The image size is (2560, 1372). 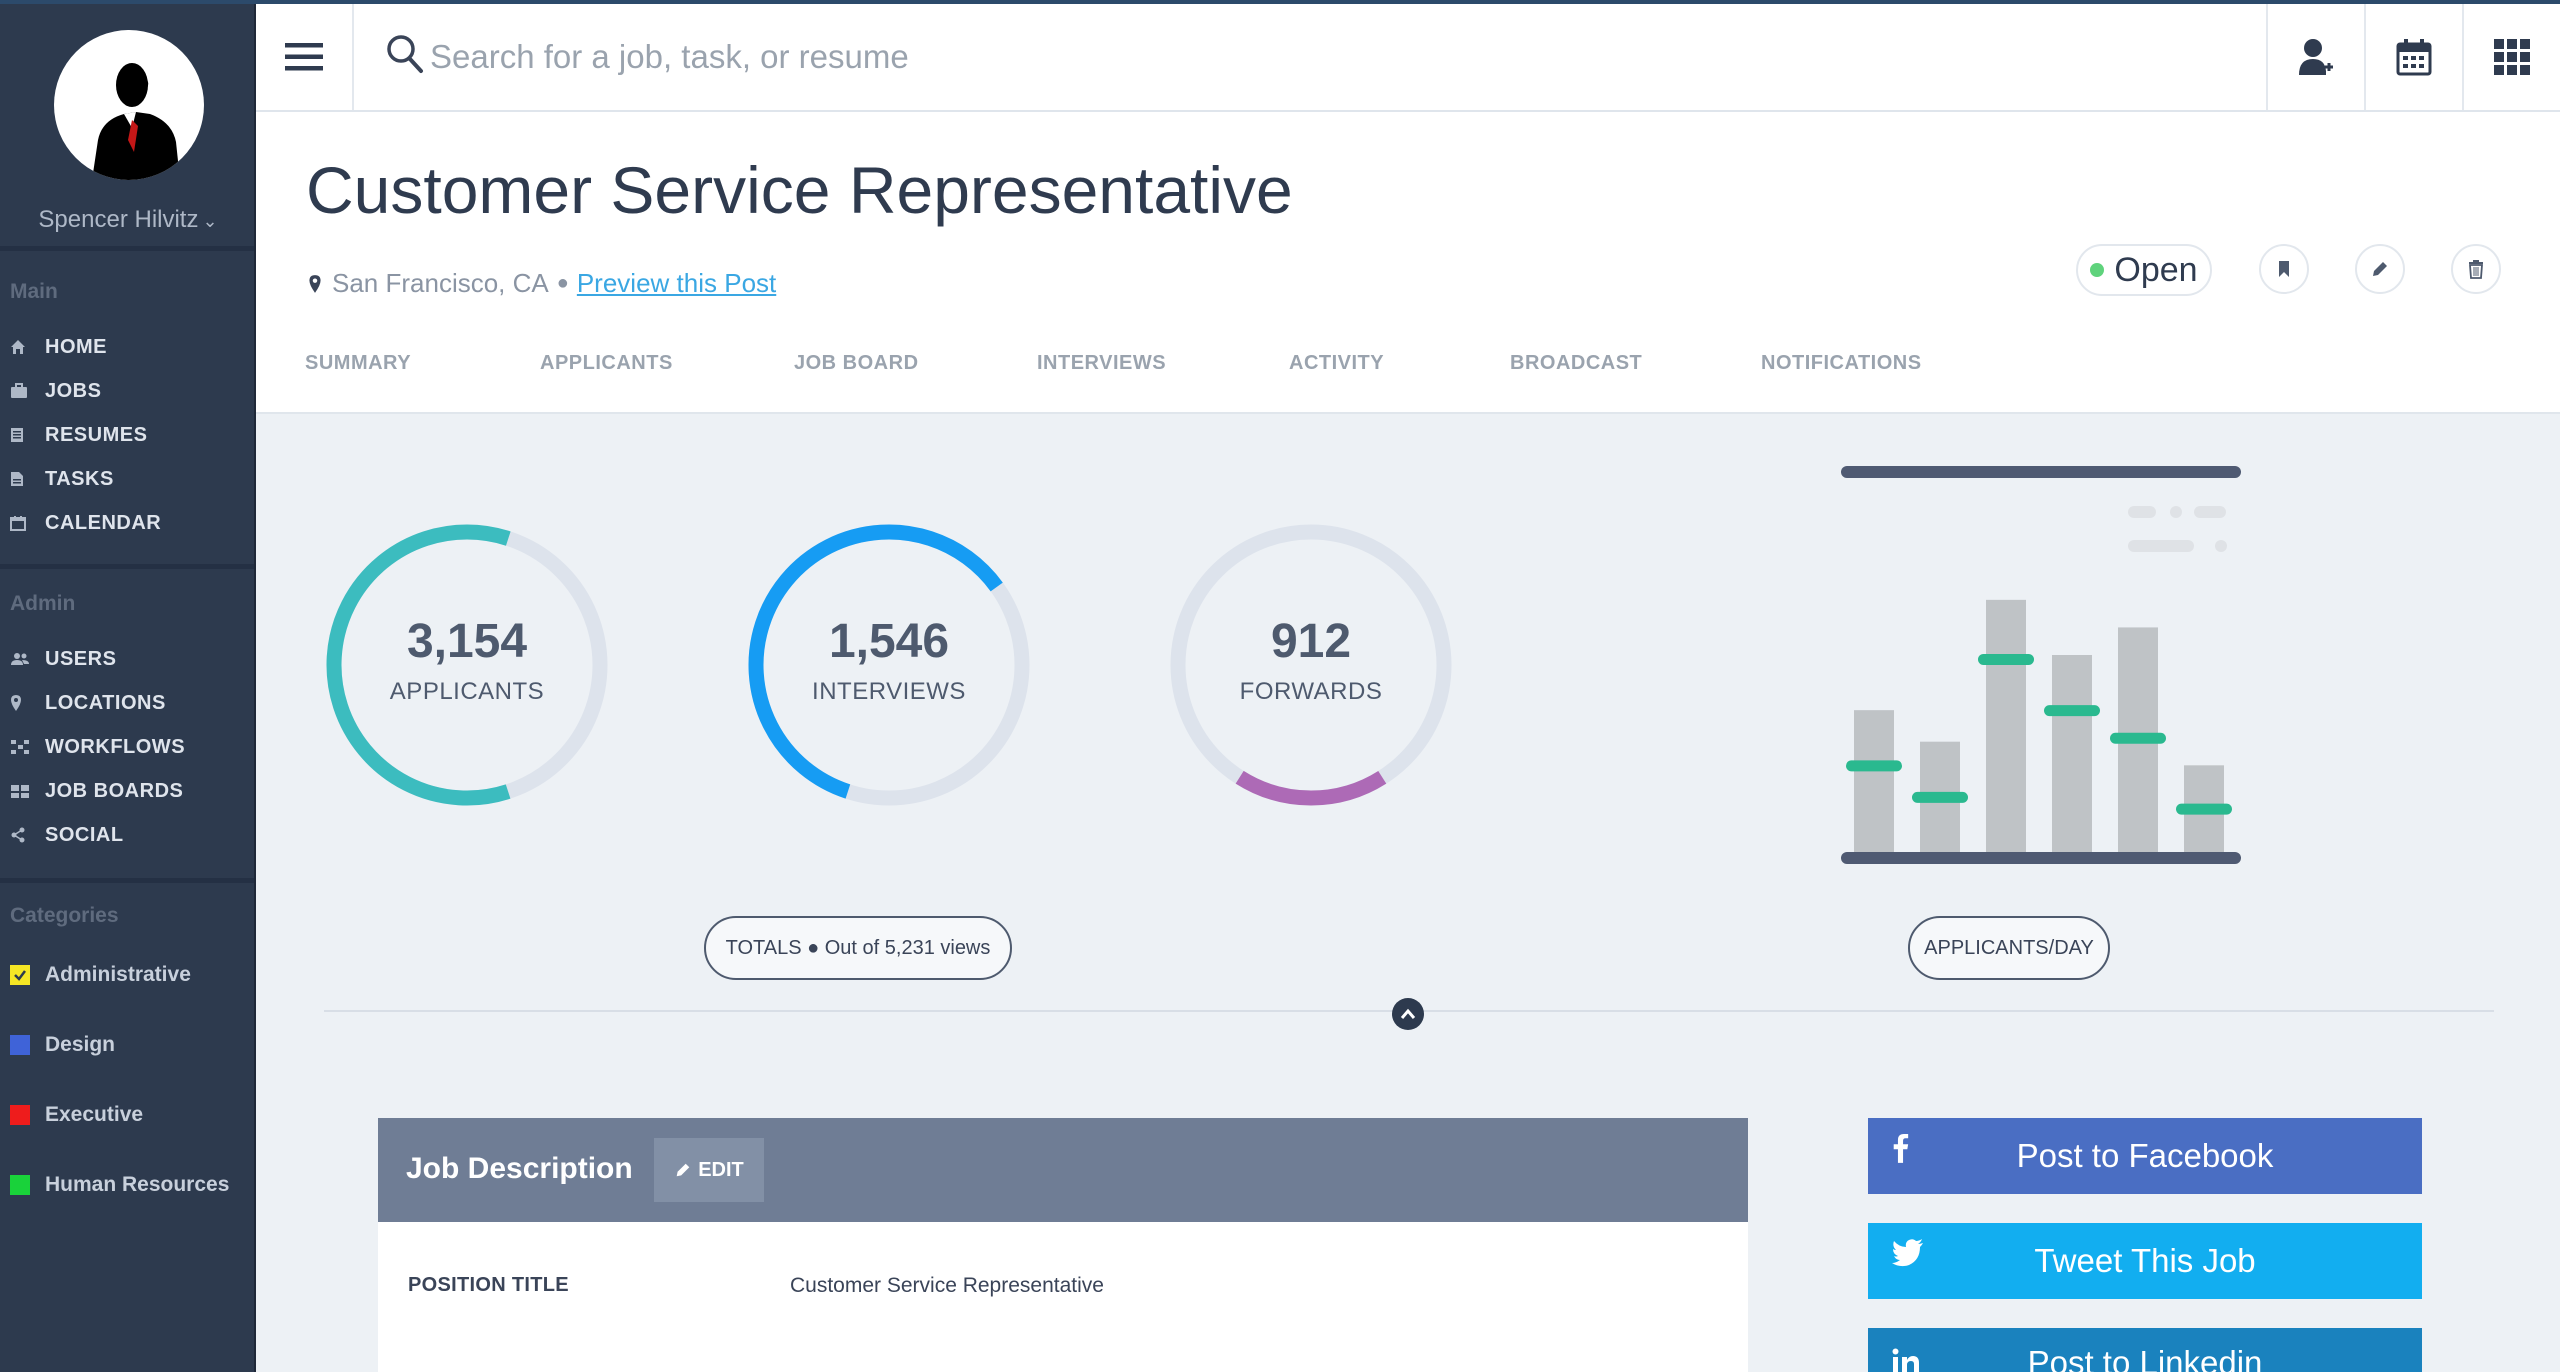 I want to click on interviews-label: INTERVIEWS, so click(x=889, y=691).